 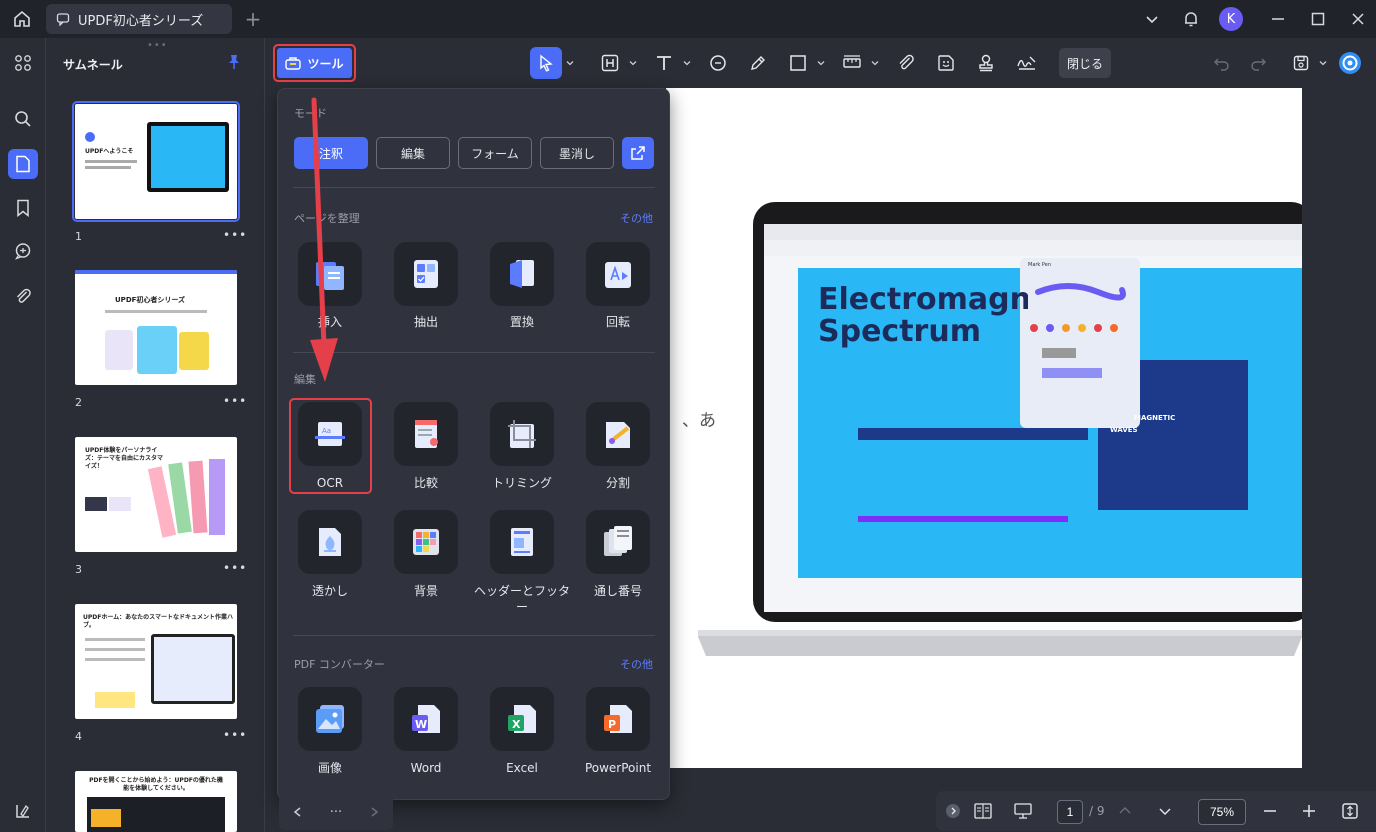 I want to click on replace-page-icon, so click(x=522, y=274).